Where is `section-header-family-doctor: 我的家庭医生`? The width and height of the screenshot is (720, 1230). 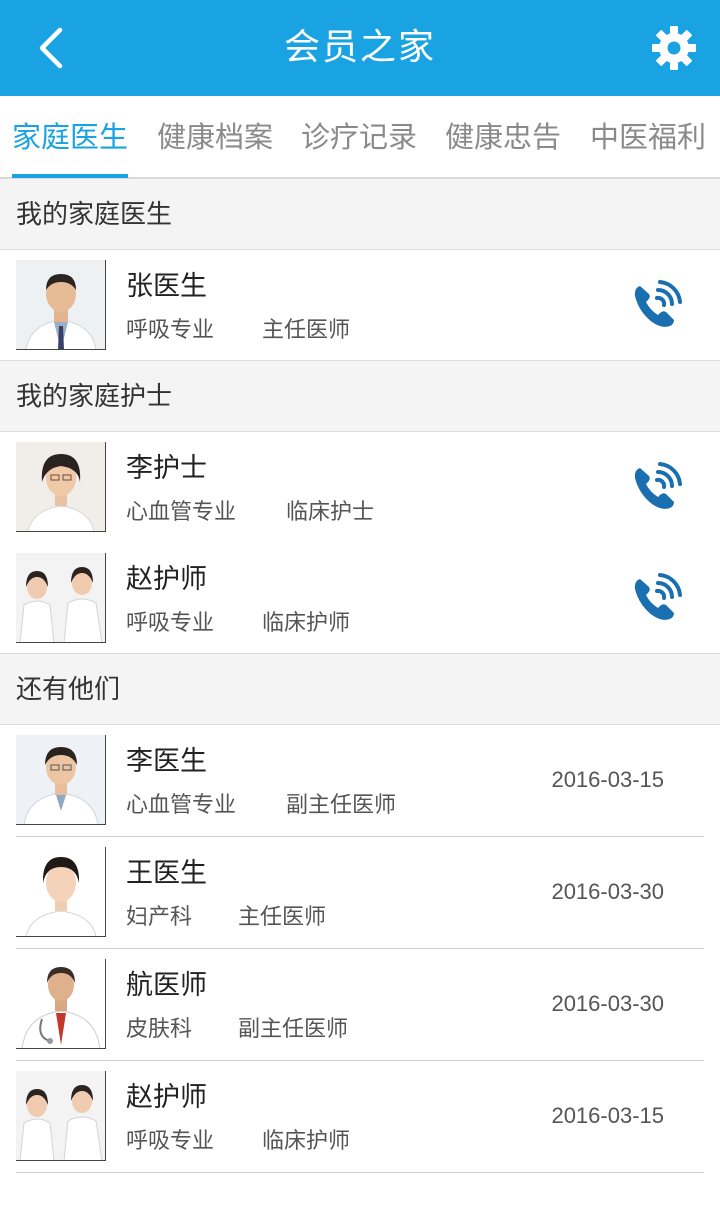
section-header-family-doctor: 我的家庭医生 is located at coordinates (360, 214).